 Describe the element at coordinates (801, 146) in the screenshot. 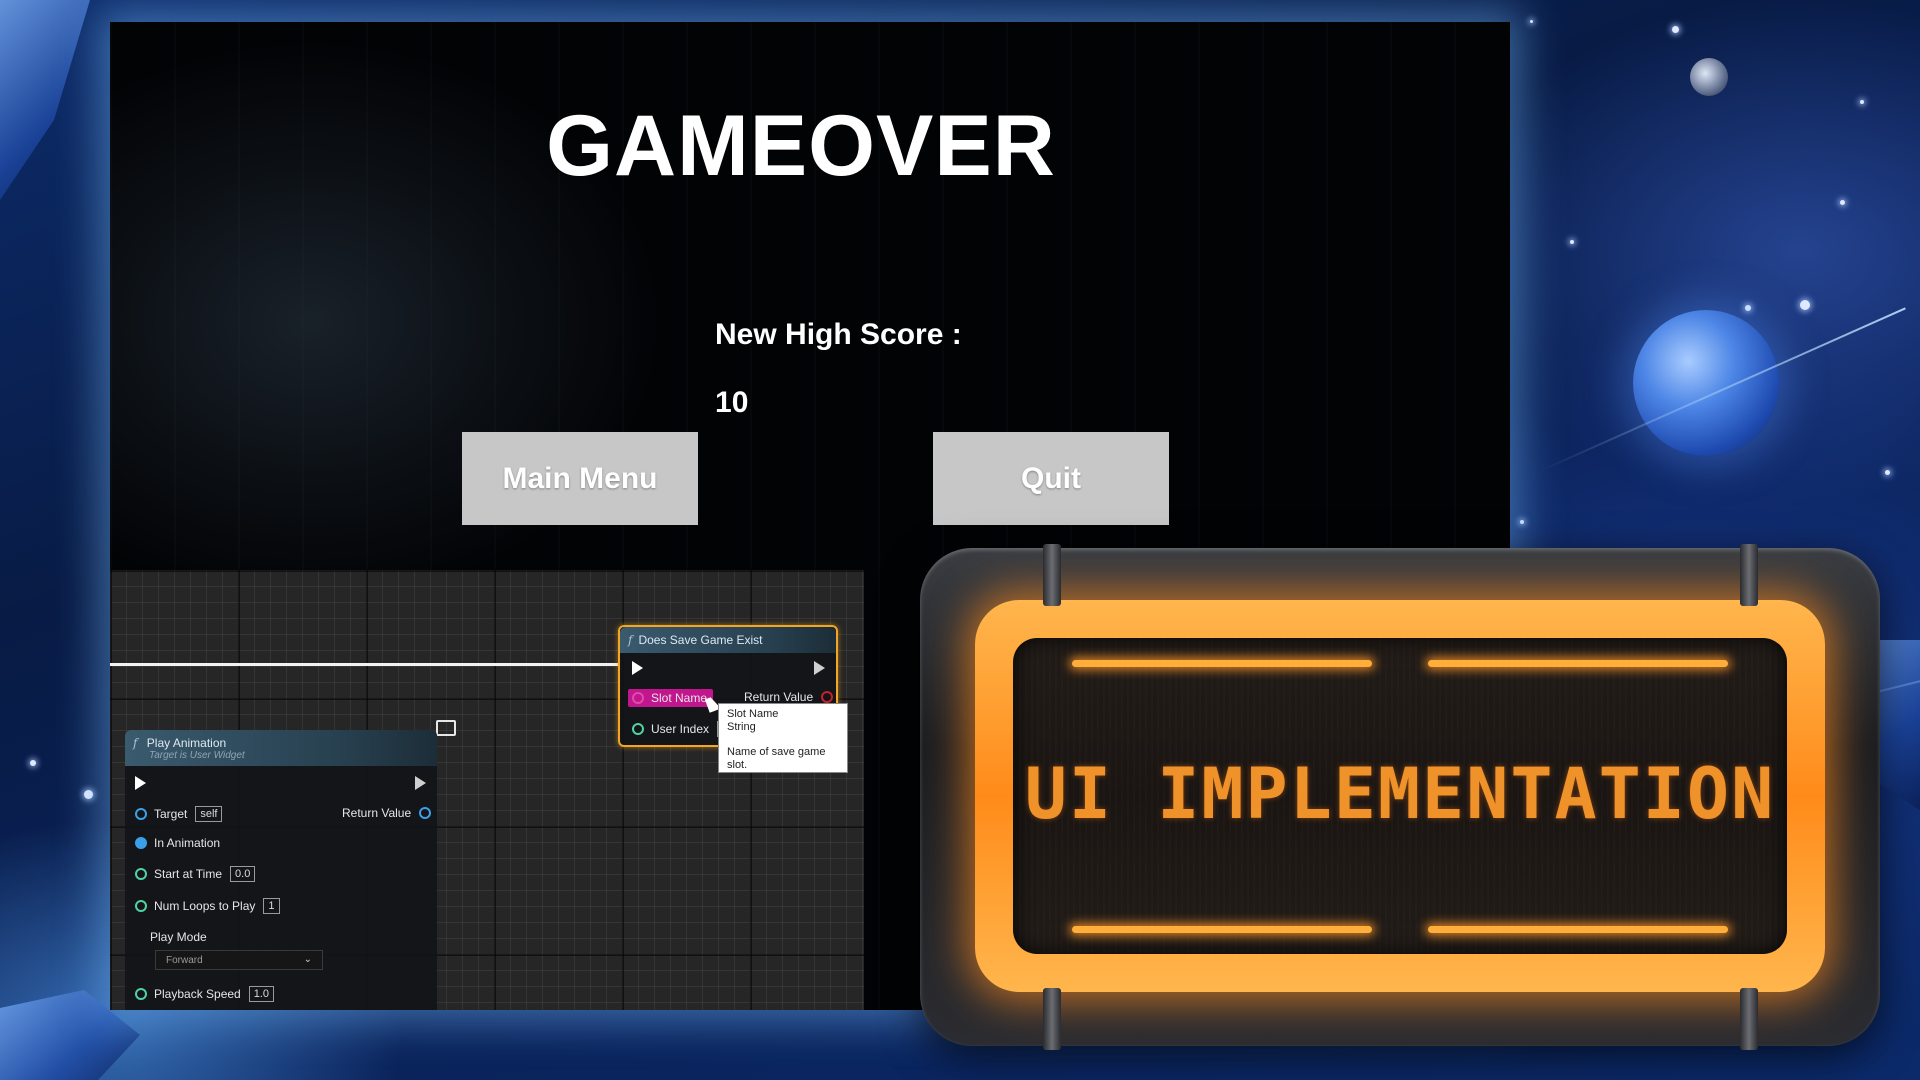

I see `gameover-title: GAMEOVER` at that location.